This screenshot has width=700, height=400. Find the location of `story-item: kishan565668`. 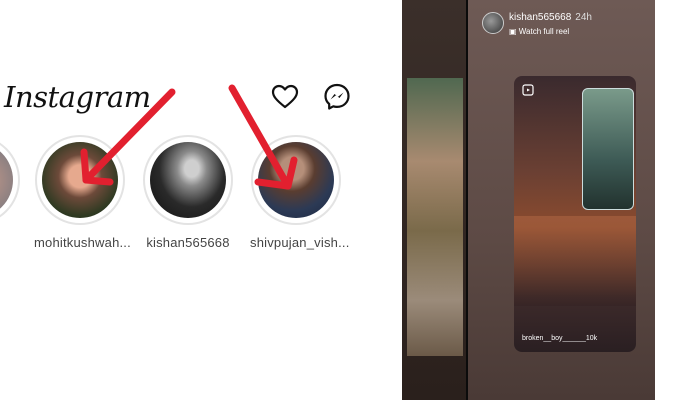

story-item: kishan565668 is located at coordinates (188, 192).